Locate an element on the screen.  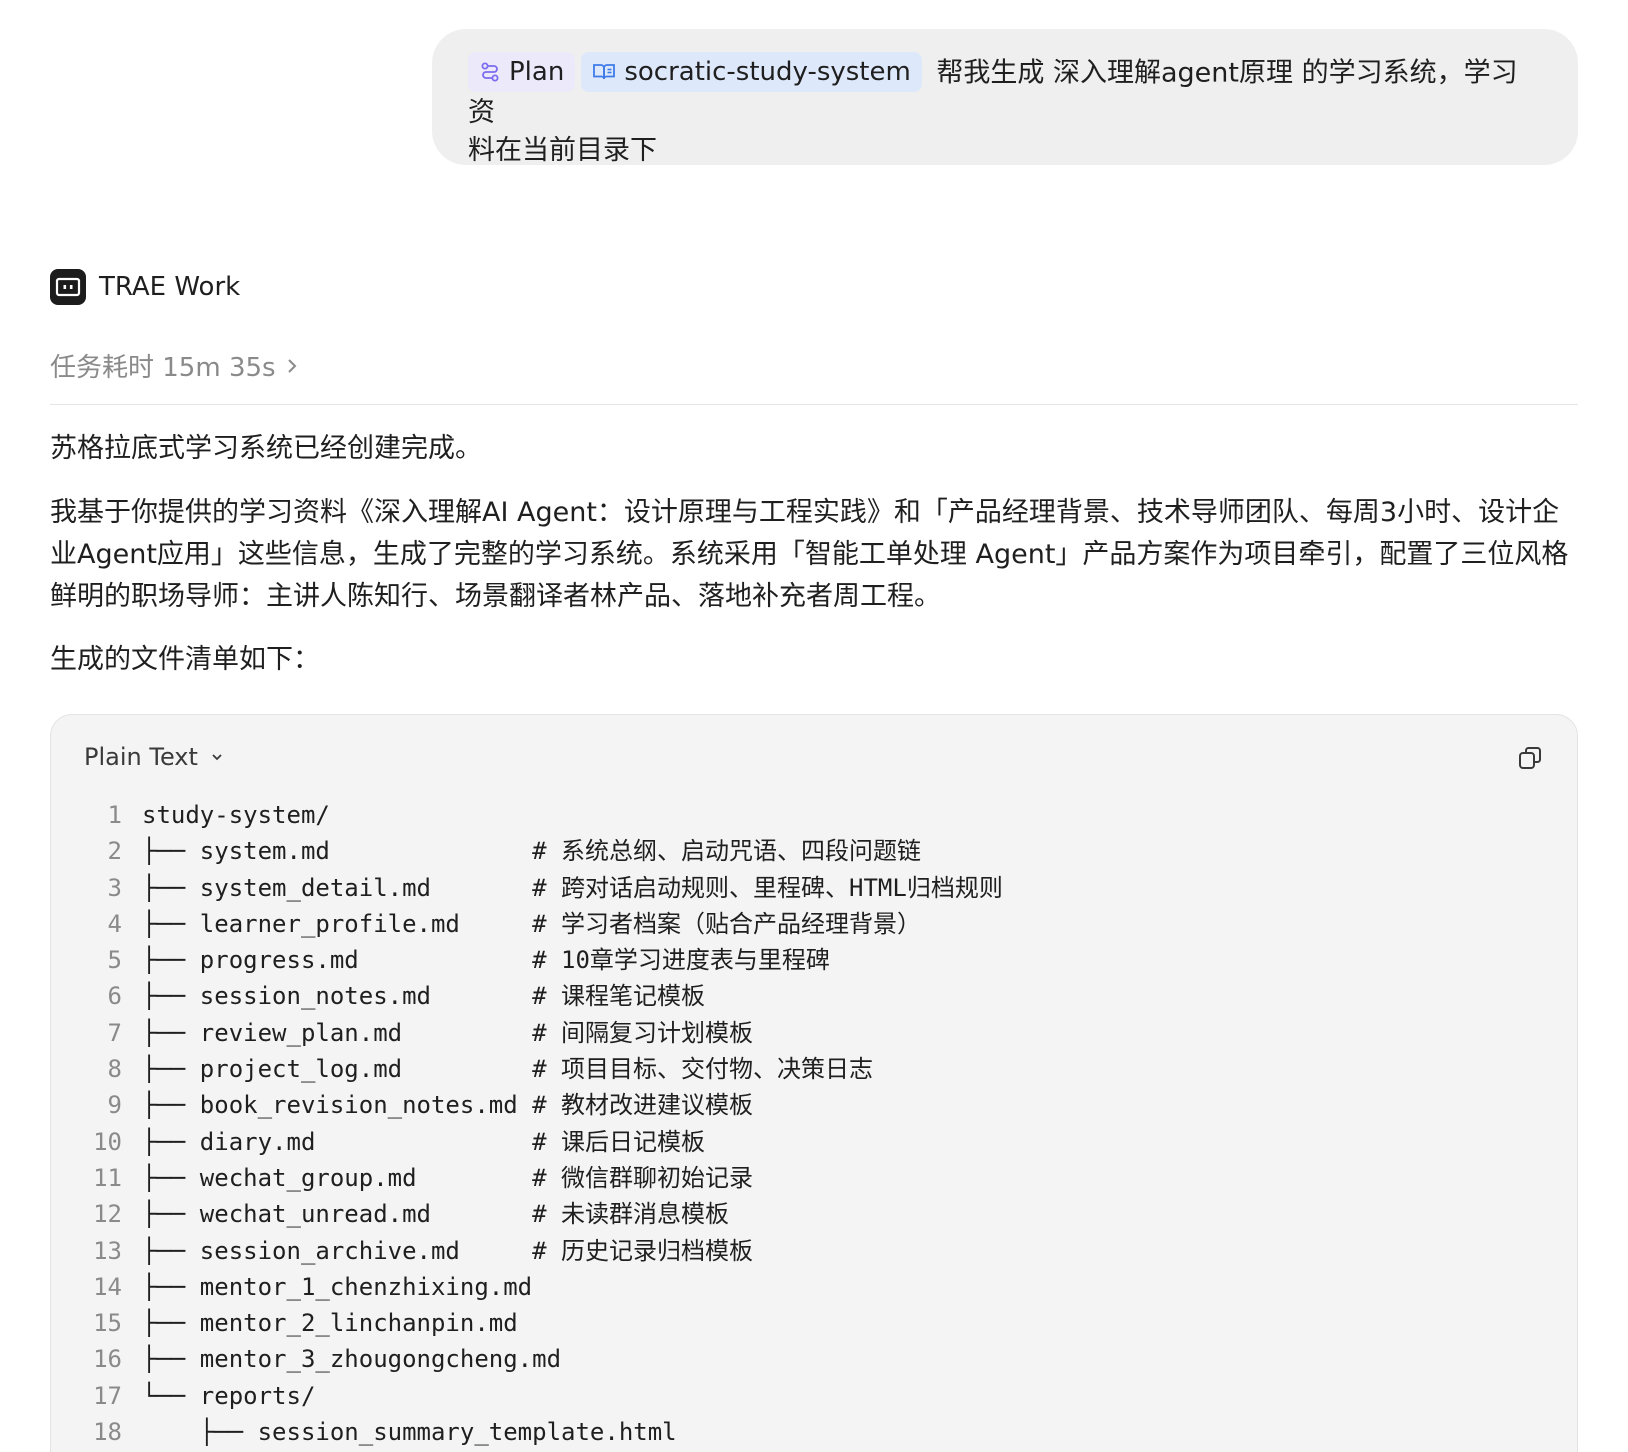
line-number: 7 is located at coordinates (114, 1032).